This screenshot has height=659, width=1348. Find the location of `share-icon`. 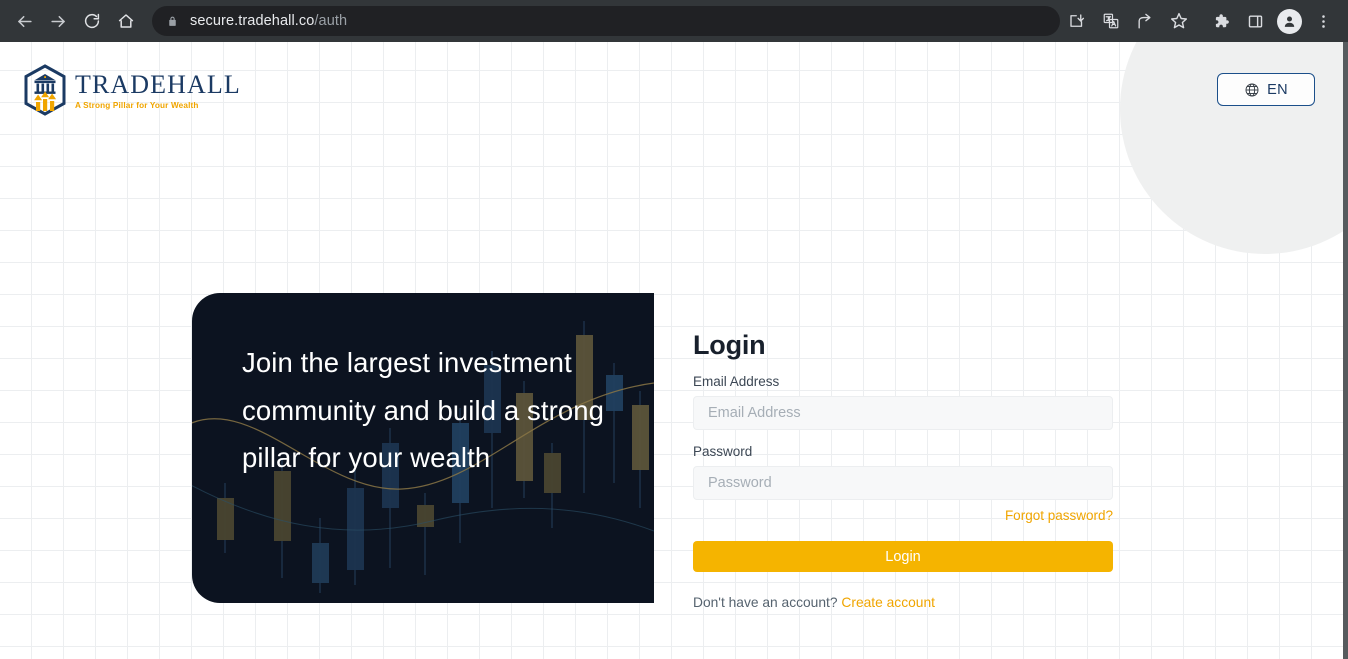

share-icon is located at coordinates (1144, 21).